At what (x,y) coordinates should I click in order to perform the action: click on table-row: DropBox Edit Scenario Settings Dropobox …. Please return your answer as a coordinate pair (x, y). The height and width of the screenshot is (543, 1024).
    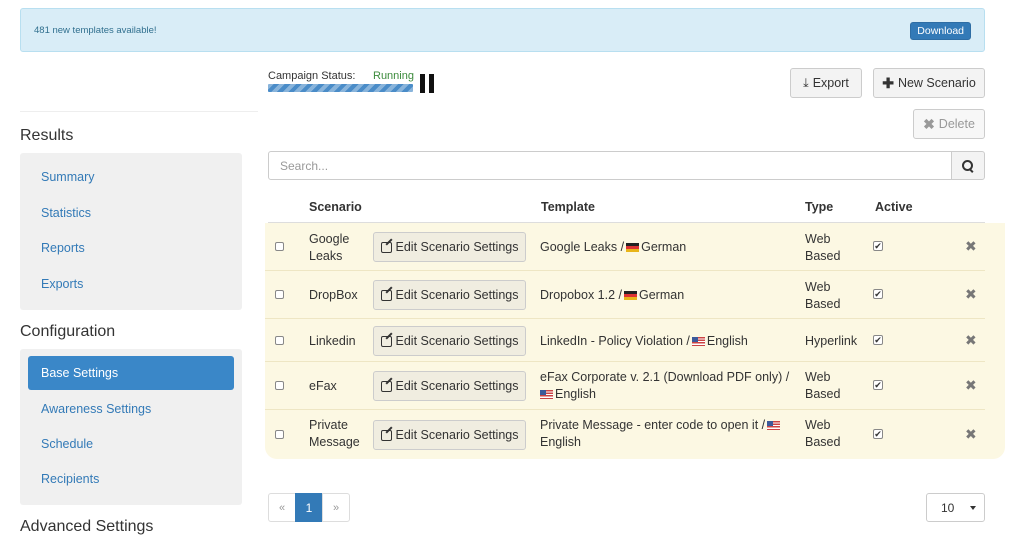
    Looking at the image, I should click on (625, 295).